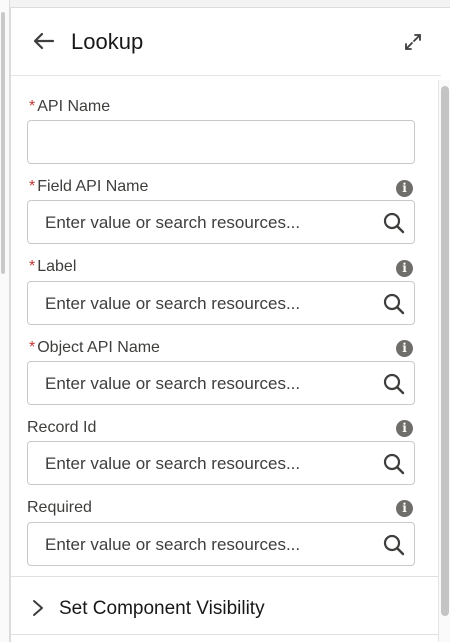  I want to click on arrow-left-icon, so click(44, 41).